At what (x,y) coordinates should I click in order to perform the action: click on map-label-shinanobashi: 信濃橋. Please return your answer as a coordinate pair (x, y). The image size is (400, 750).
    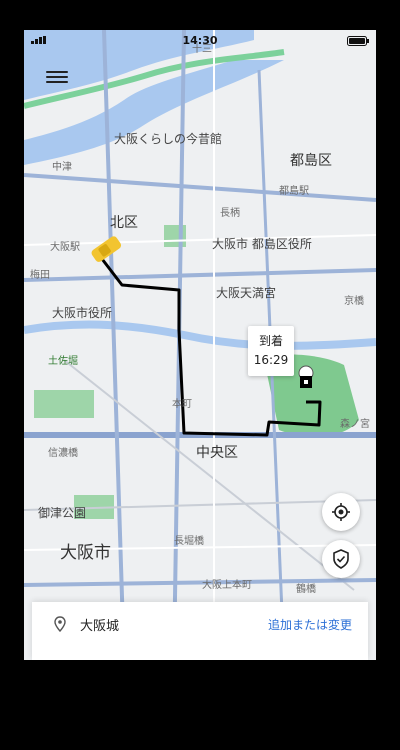
    Looking at the image, I should click on (63, 453).